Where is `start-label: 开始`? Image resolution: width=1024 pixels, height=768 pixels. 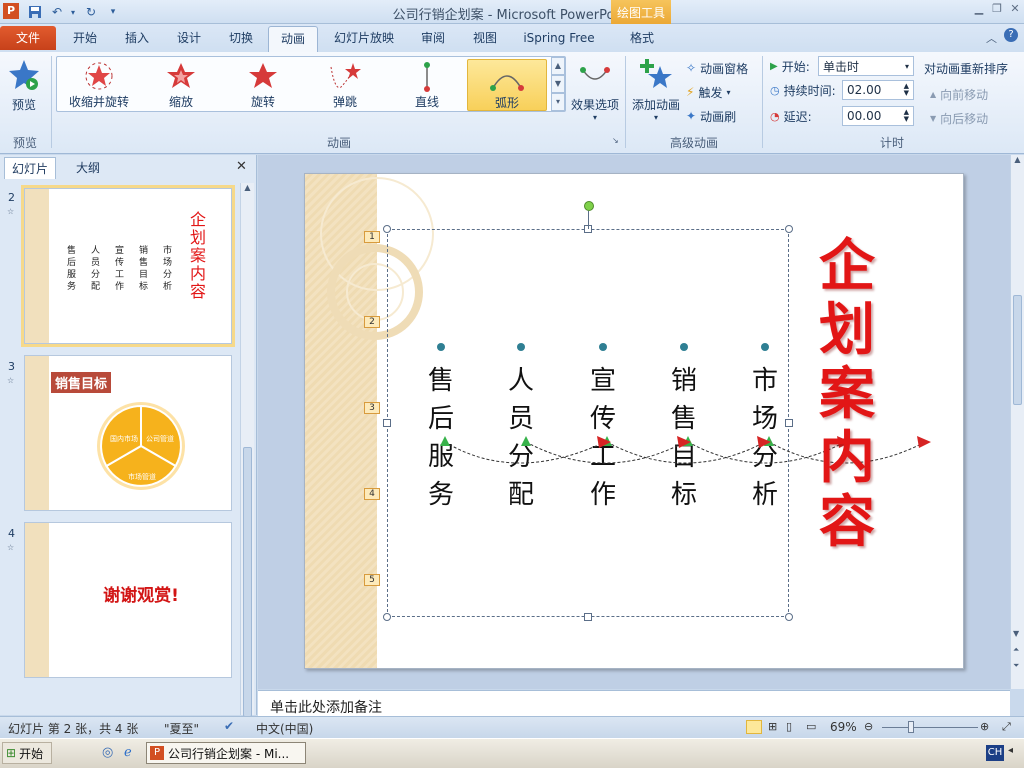 start-label: 开始 is located at coordinates (31, 753).